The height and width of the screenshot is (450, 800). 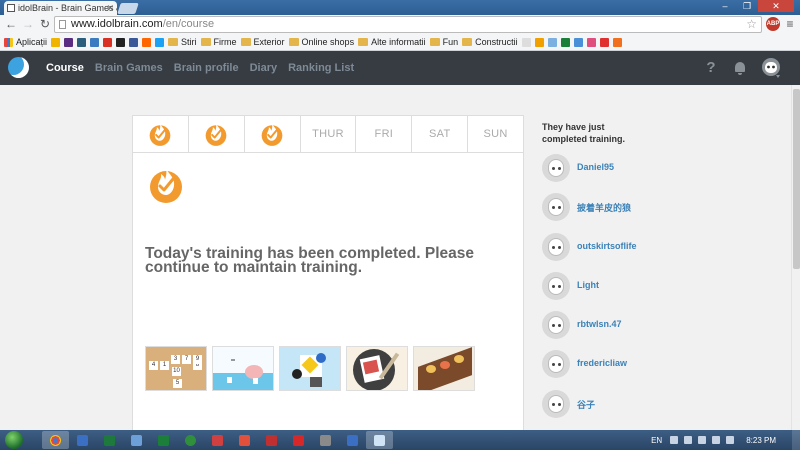 I want to click on numbers-game-thumbnail: 4 1 3 7 8 9 10 5, so click(x=176, y=368).